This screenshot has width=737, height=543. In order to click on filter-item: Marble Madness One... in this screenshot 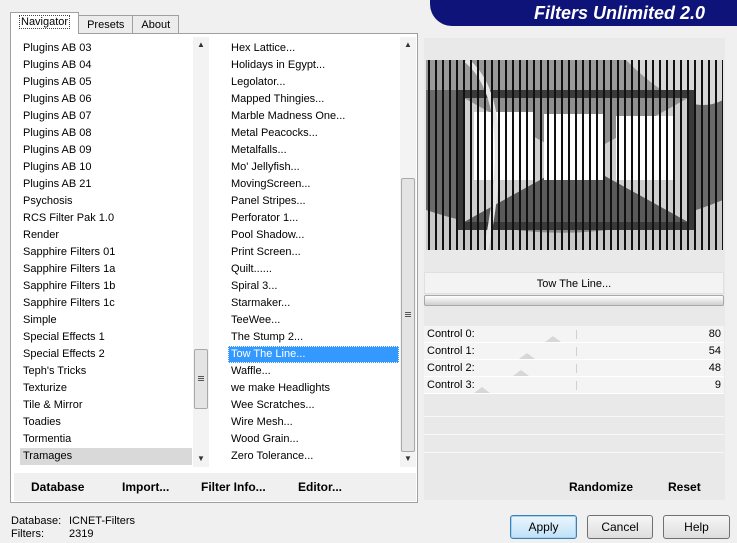, I will do `click(313, 116)`.